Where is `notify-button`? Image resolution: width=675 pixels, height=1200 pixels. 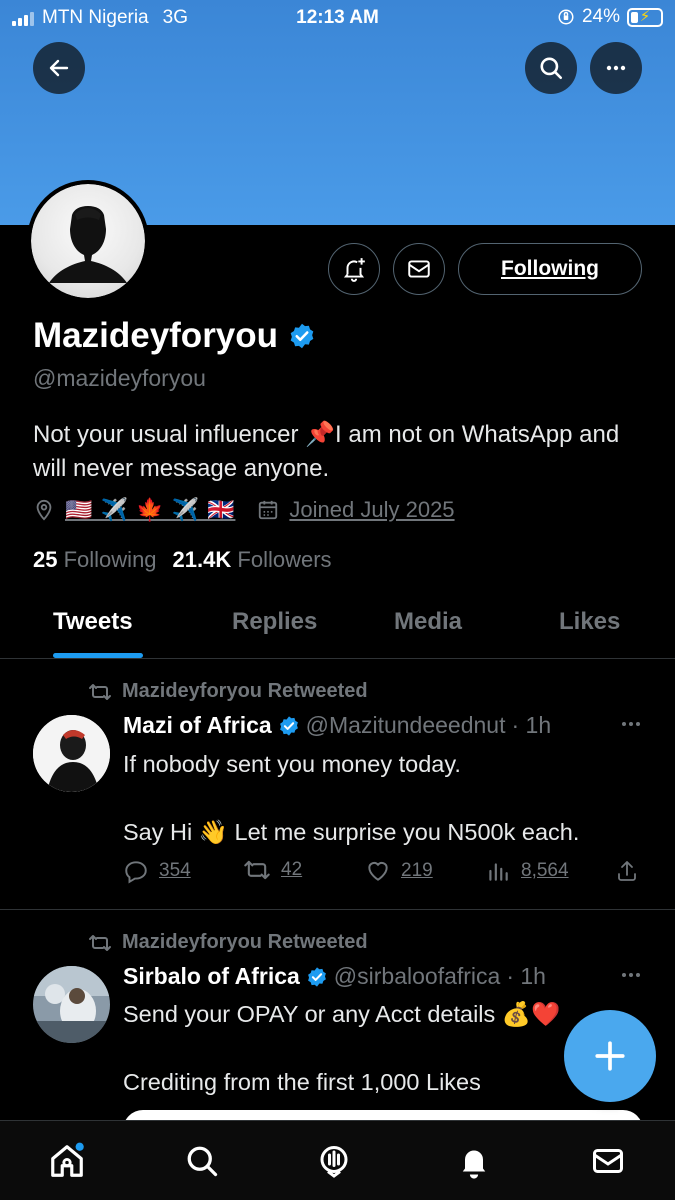 notify-button is located at coordinates (354, 269).